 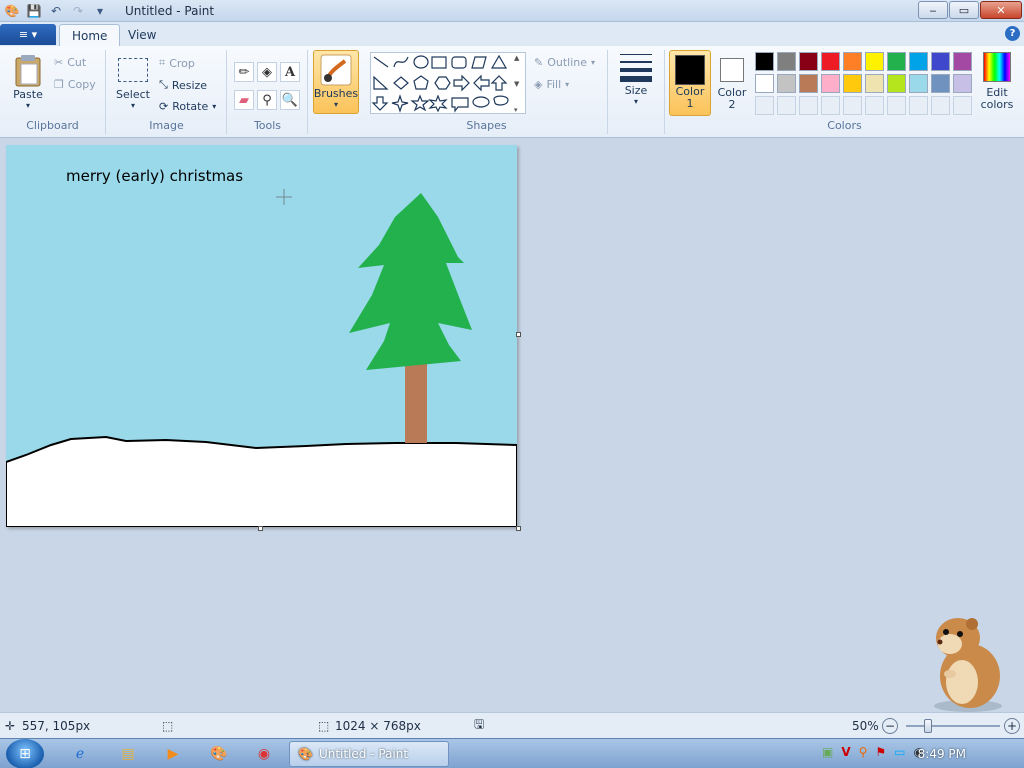 I want to click on undo-icon: ↶, so click(x=56, y=11).